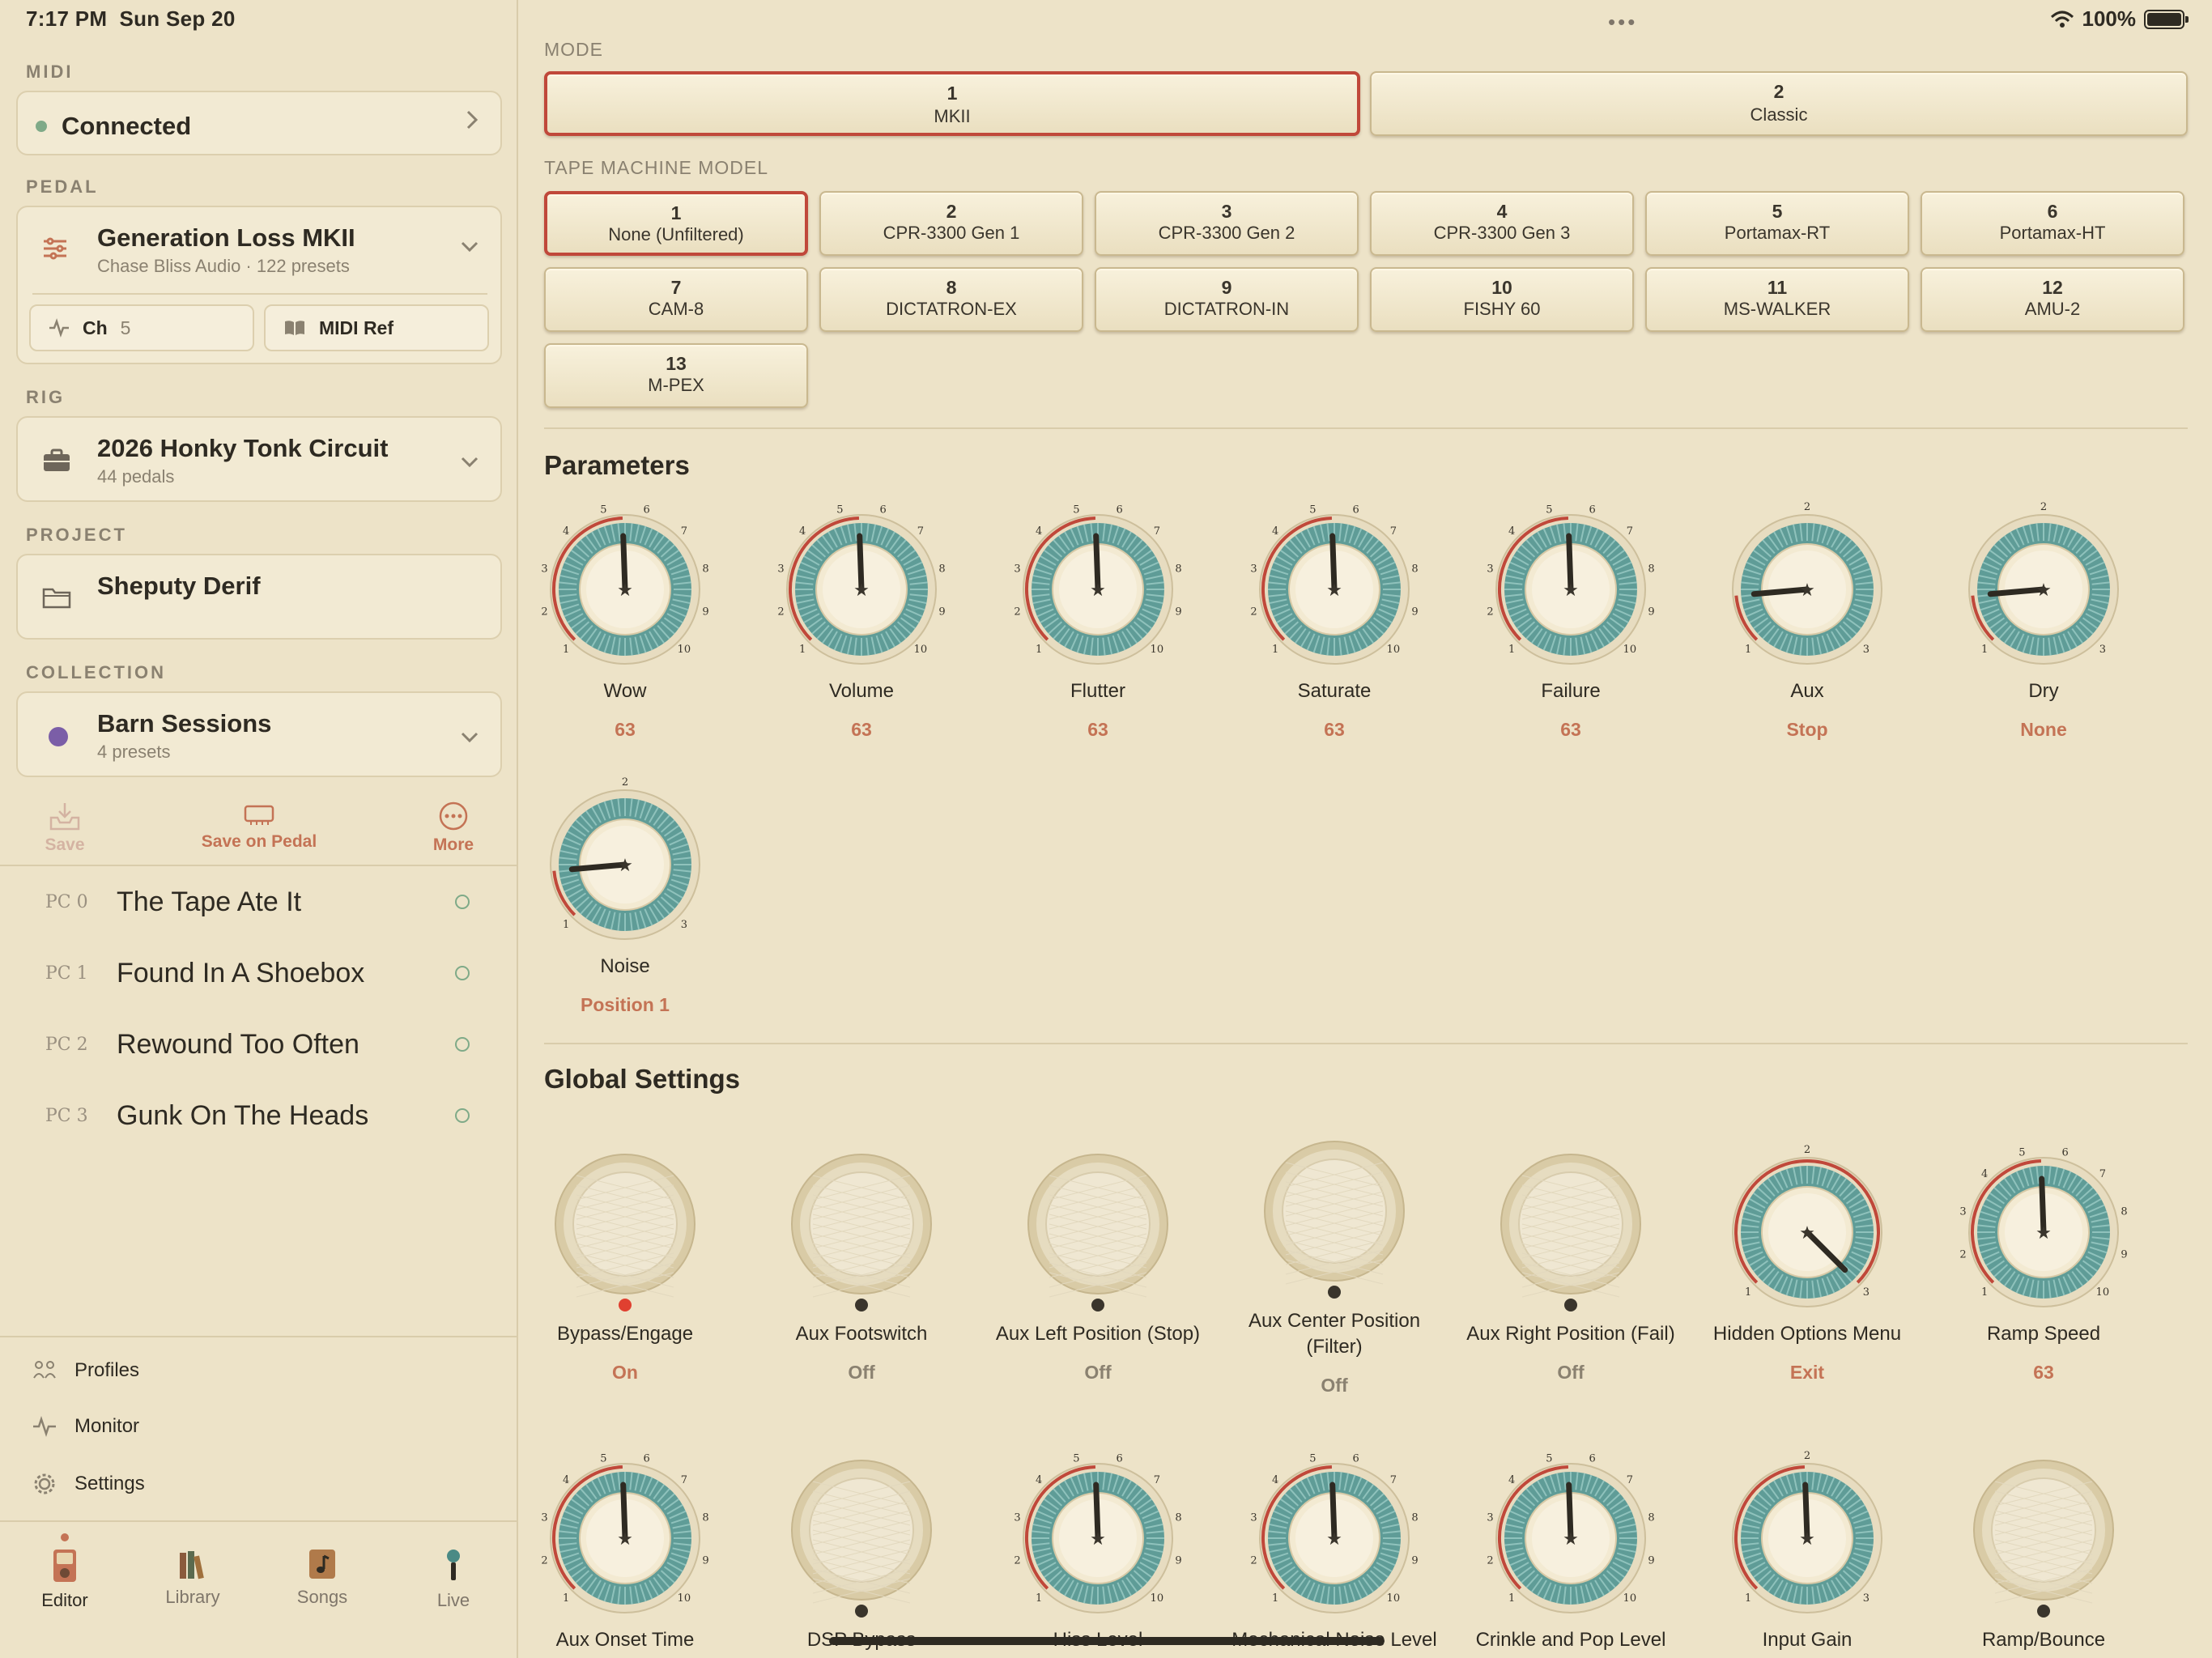 The image size is (2212, 1658). What do you see at coordinates (259, 459) in the screenshot?
I see `rig-card: 2026 Honky Tonk Circuit 44 pedals` at bounding box center [259, 459].